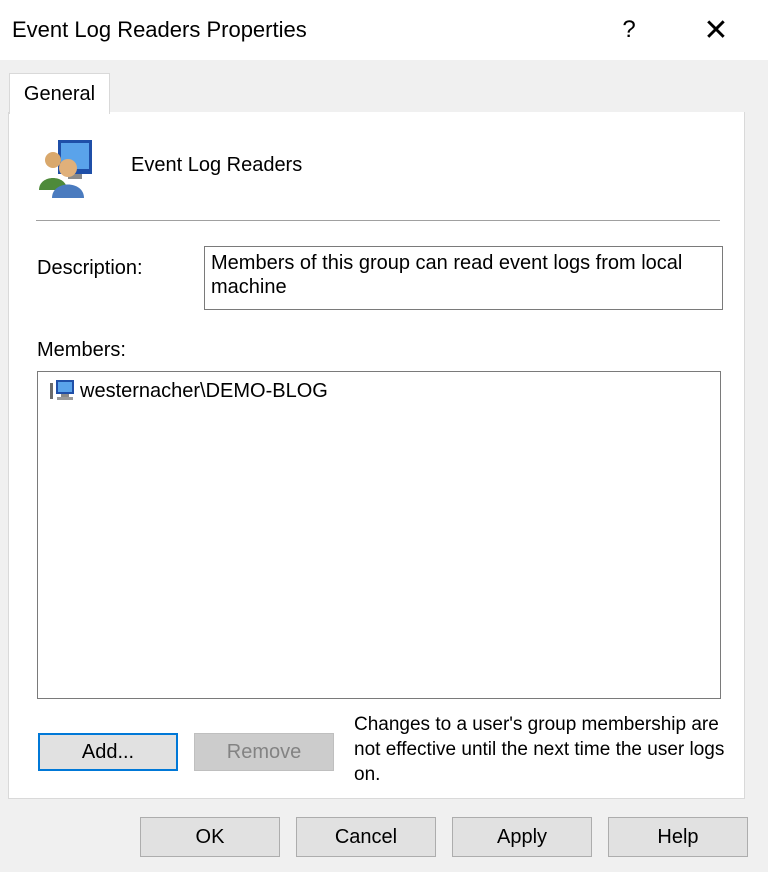  What do you see at coordinates (159, 29) in the screenshot?
I see `window-title: Event Log Readers Properties` at bounding box center [159, 29].